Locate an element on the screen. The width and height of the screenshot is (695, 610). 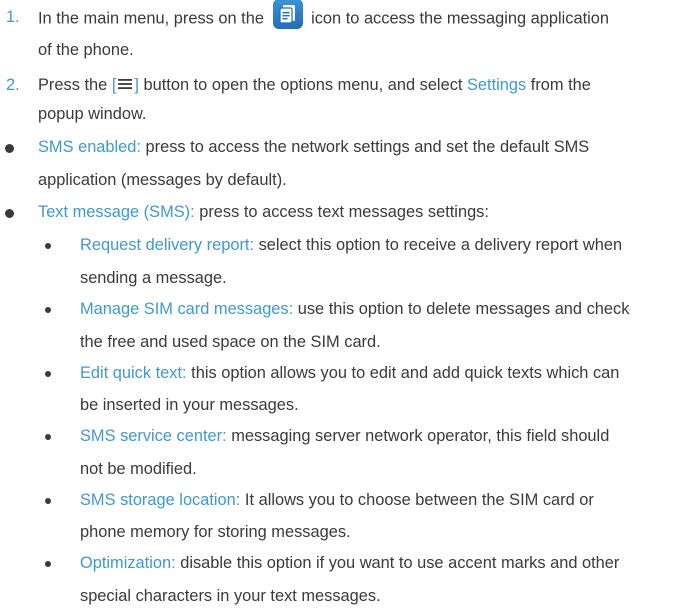
step-1-line-2: of the phone. is located at coordinates (86, 49).